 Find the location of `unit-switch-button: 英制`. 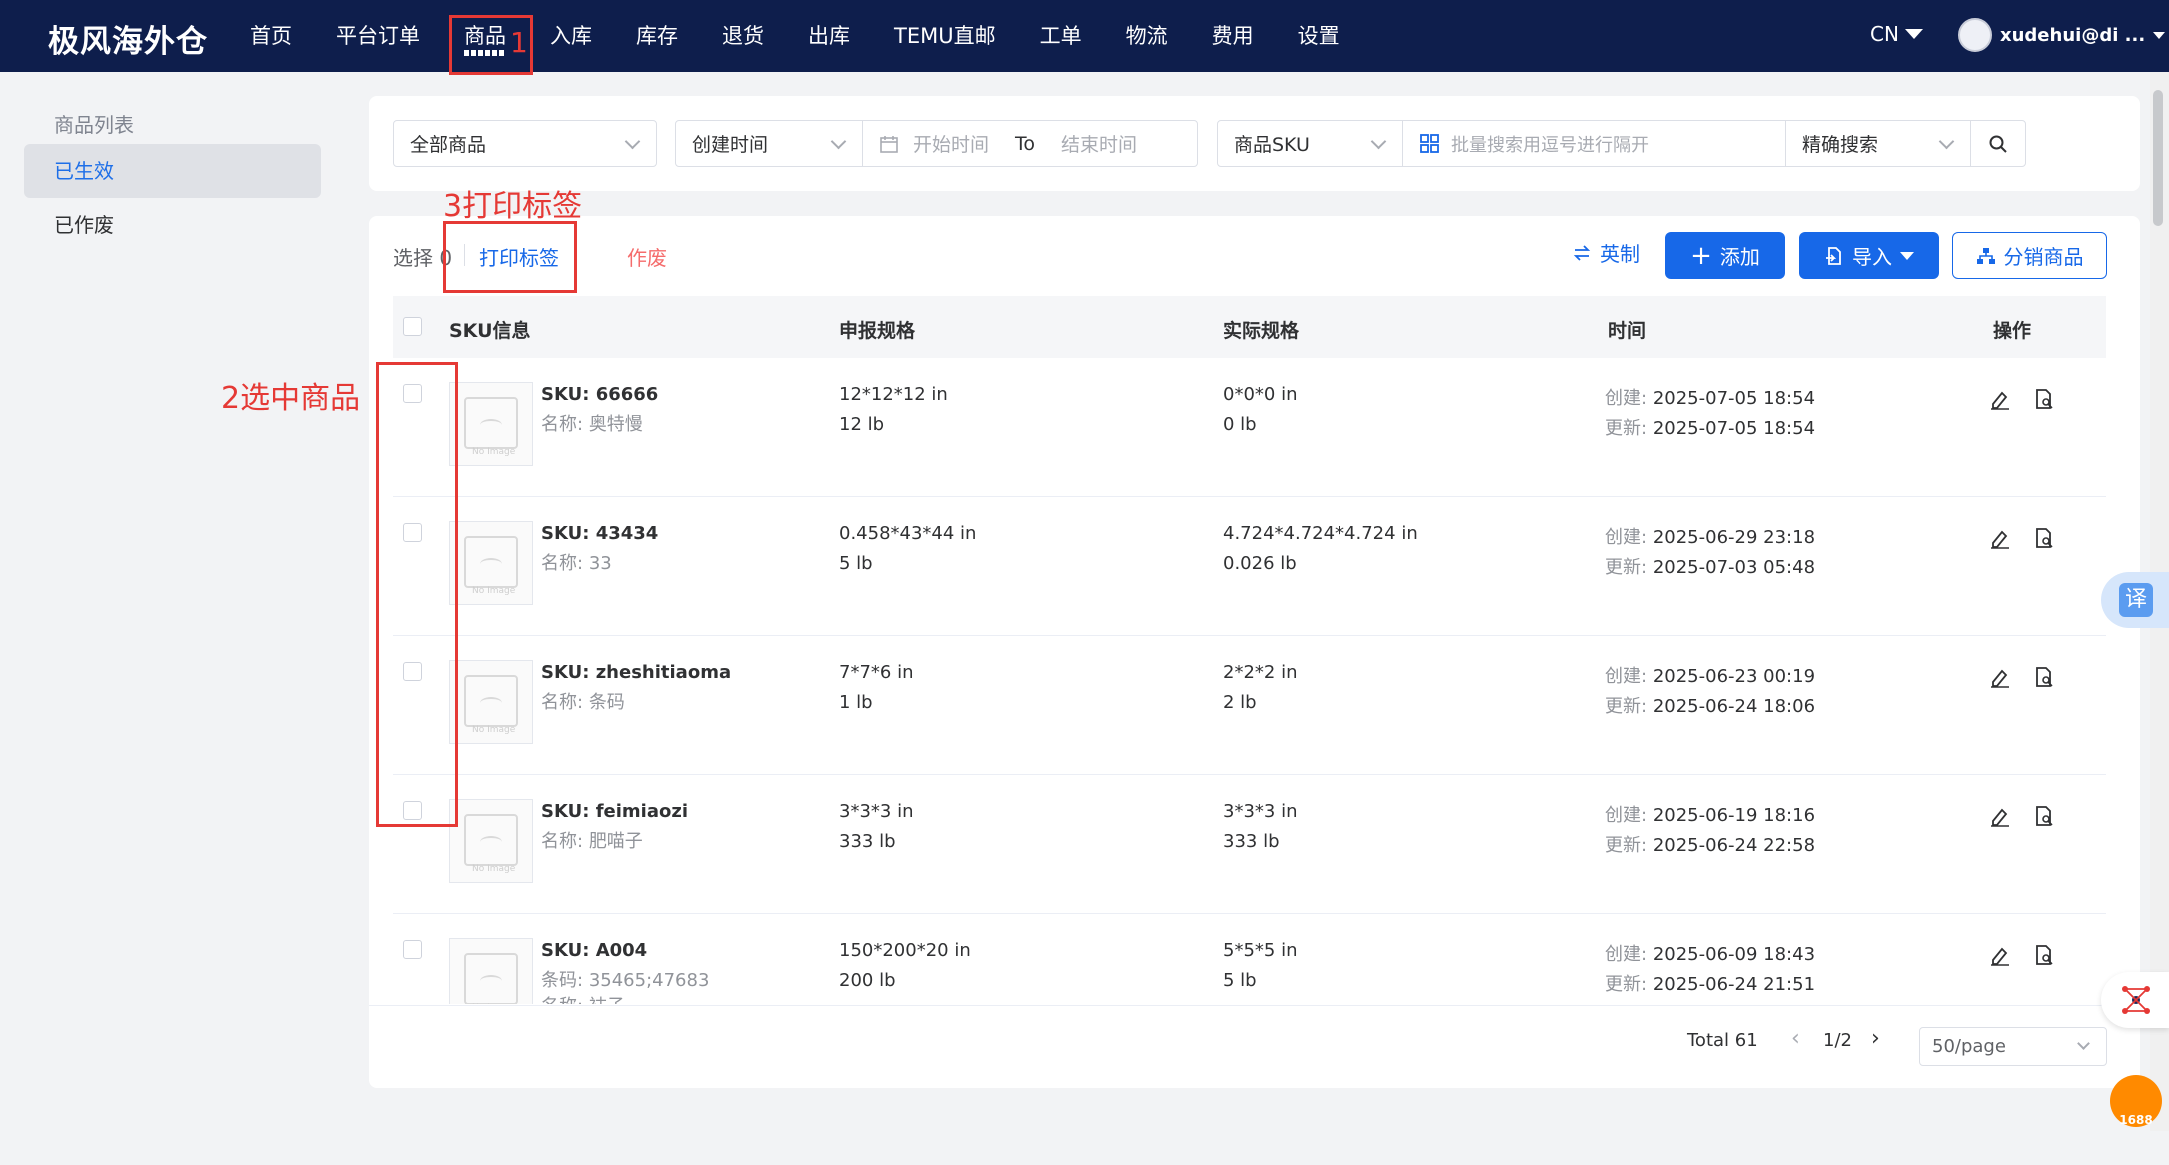

unit-switch-button: 英制 is located at coordinates (1606, 252).